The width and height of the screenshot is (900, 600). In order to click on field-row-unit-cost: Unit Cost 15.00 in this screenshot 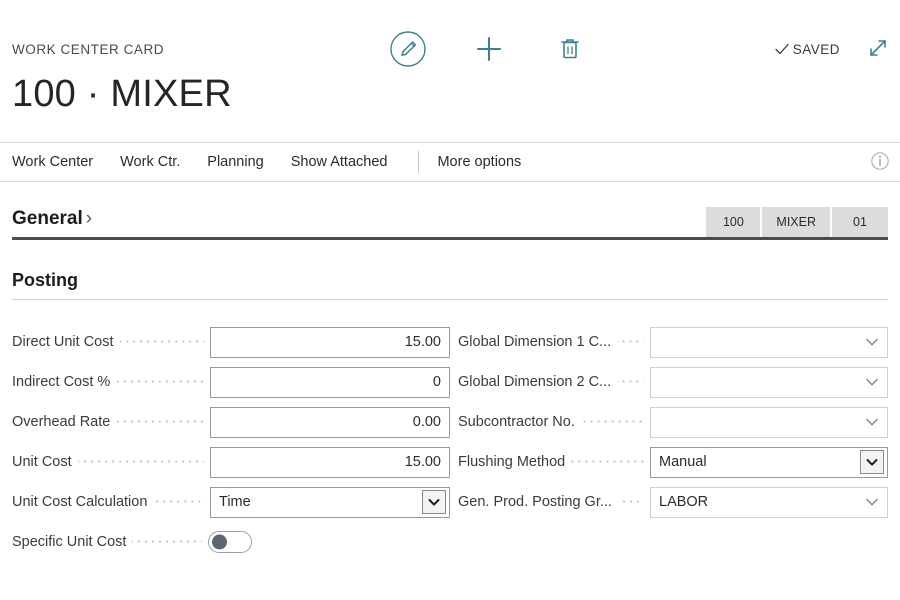, I will do `click(231, 462)`.